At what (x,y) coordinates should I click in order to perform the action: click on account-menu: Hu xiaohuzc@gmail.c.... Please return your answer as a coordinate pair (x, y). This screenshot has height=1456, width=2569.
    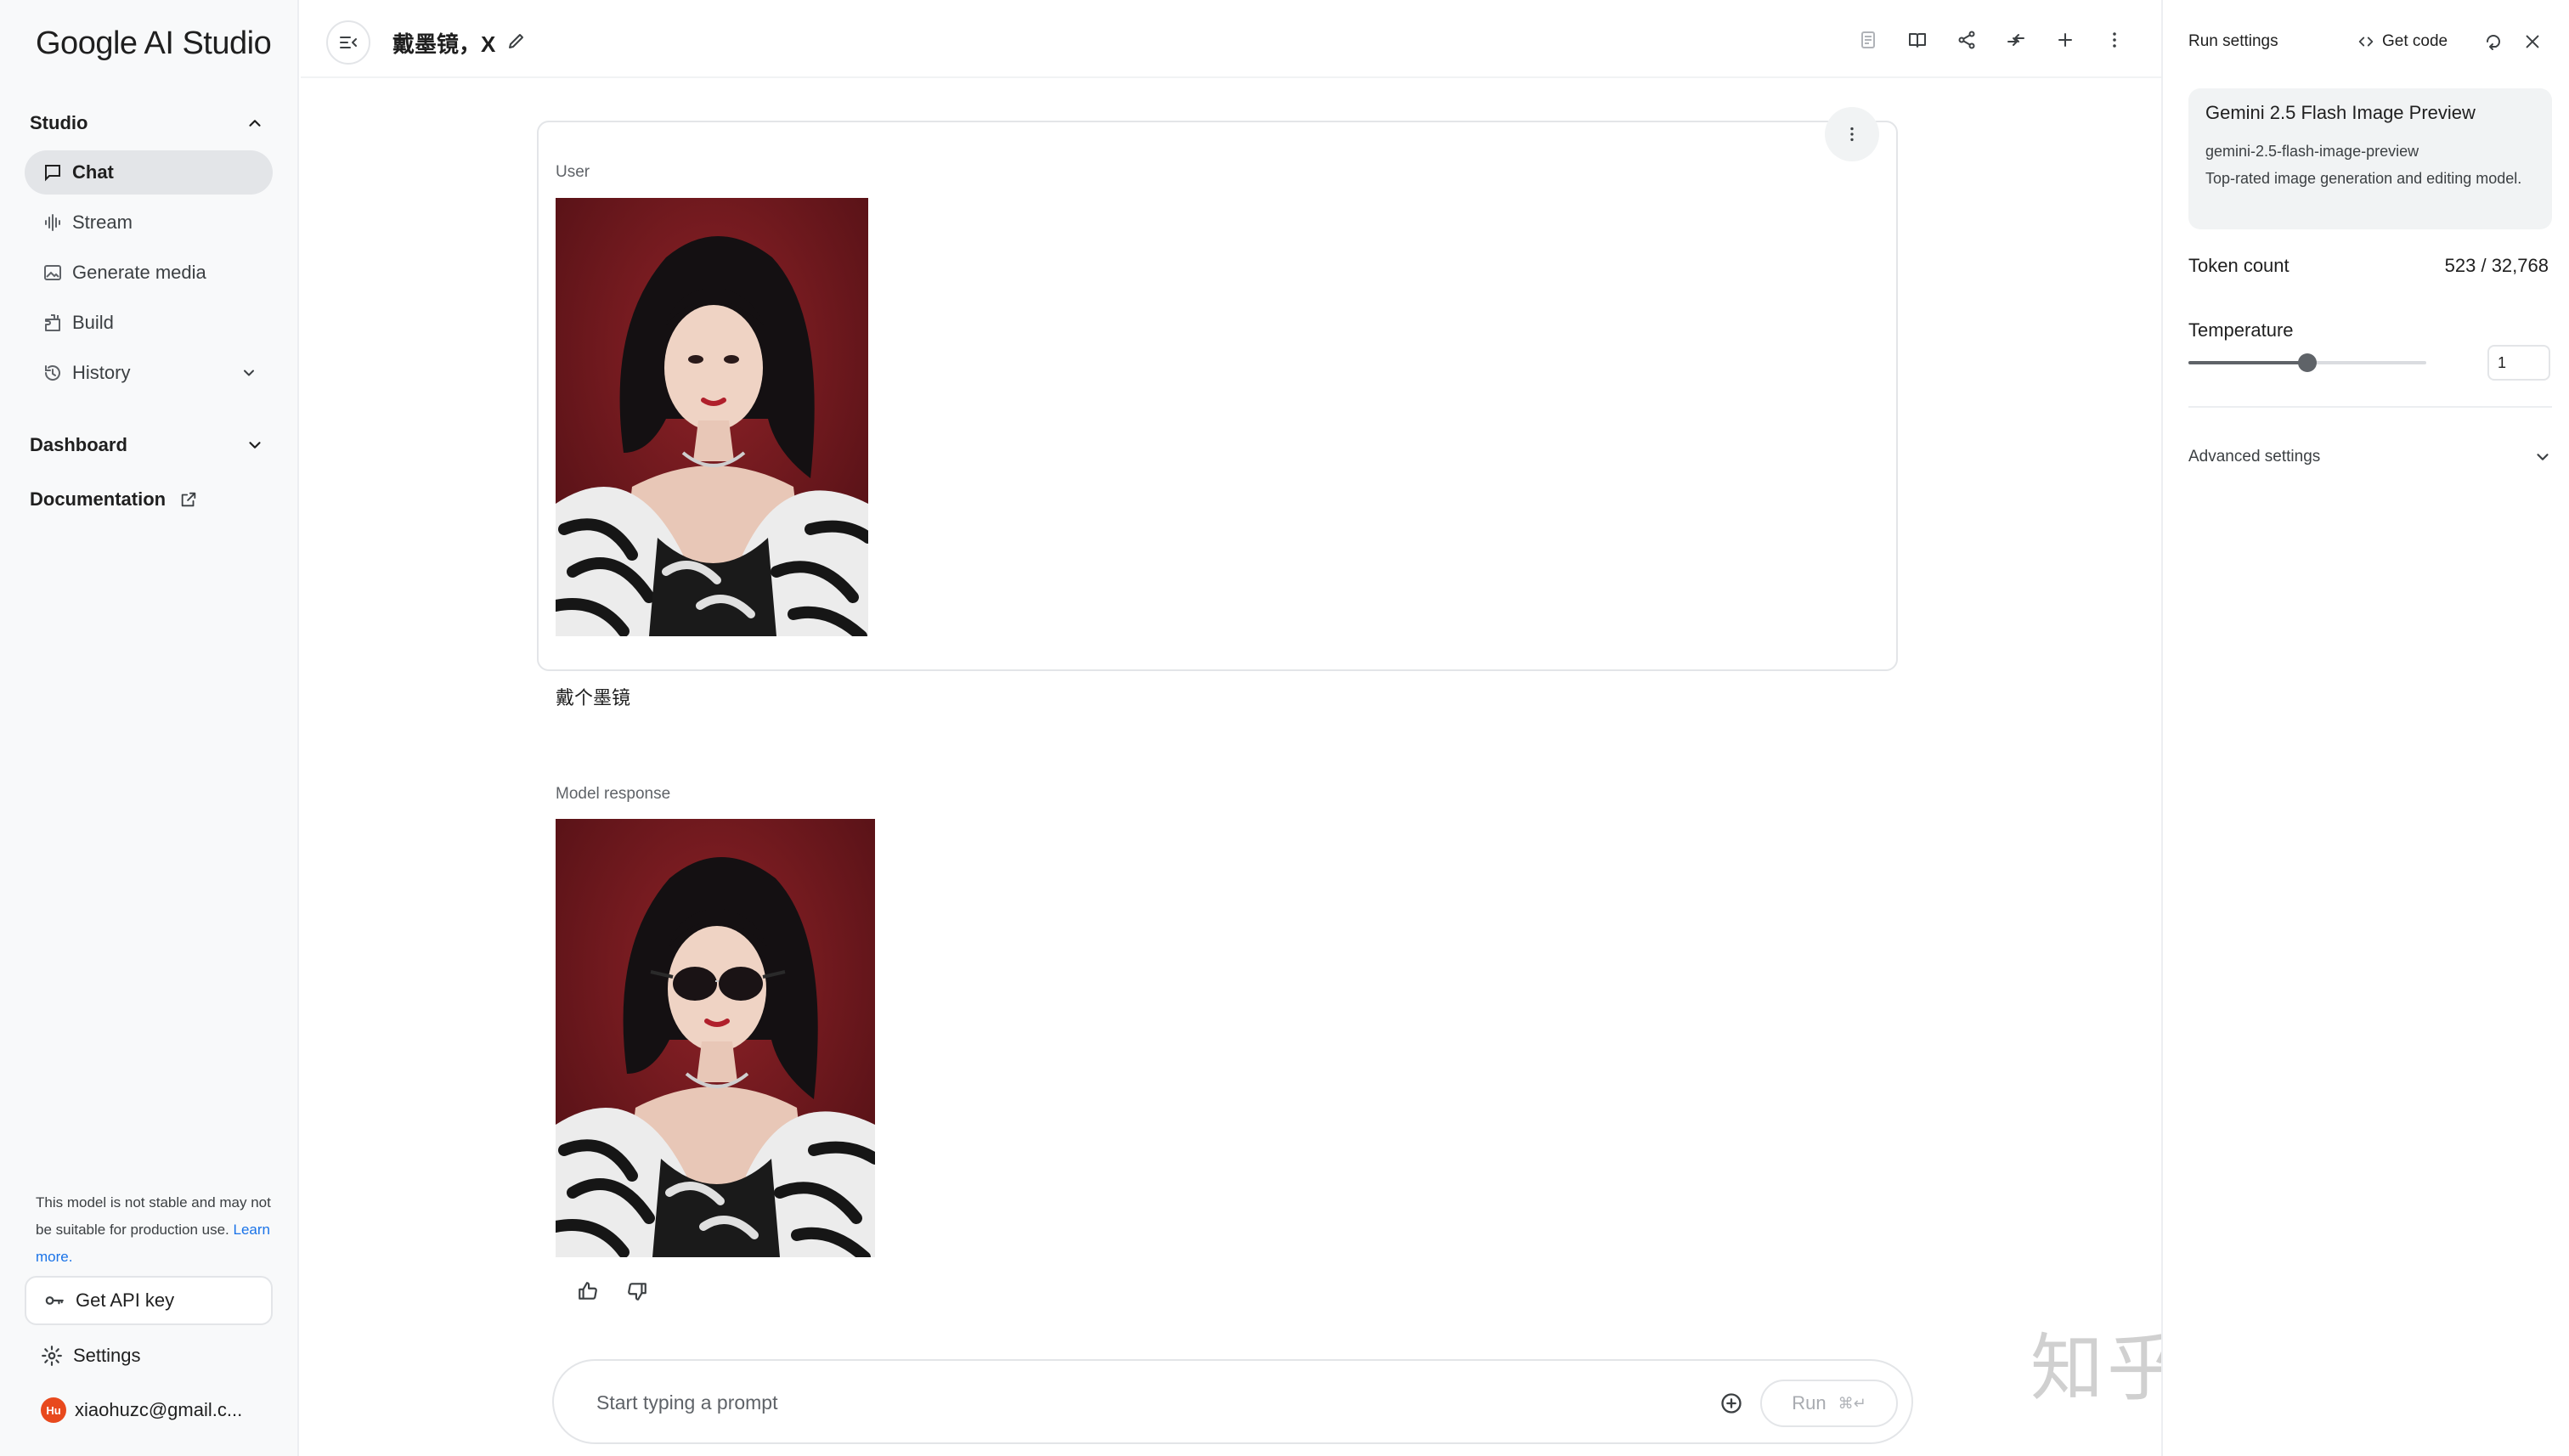
    Looking at the image, I should click on (141, 1410).